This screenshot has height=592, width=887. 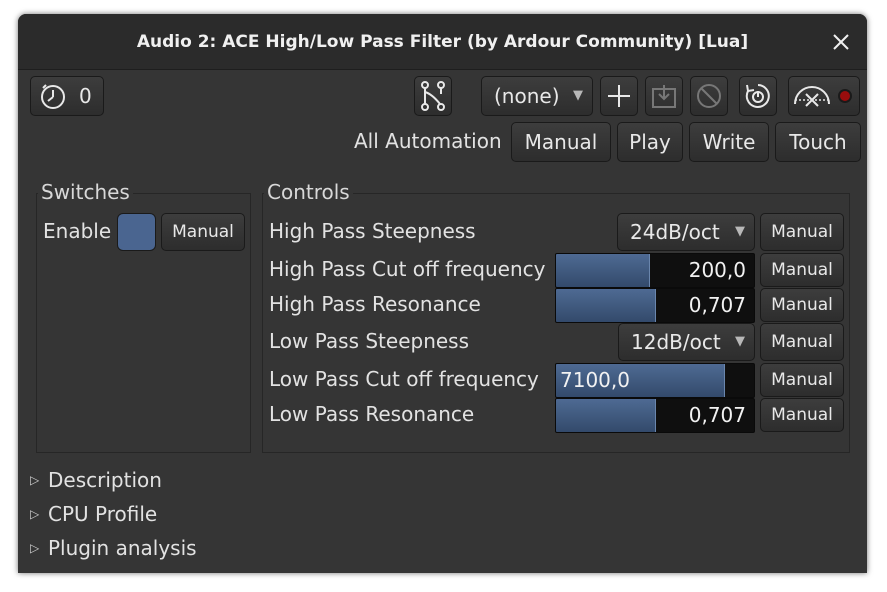 I want to click on plus-icon, so click(x=619, y=96).